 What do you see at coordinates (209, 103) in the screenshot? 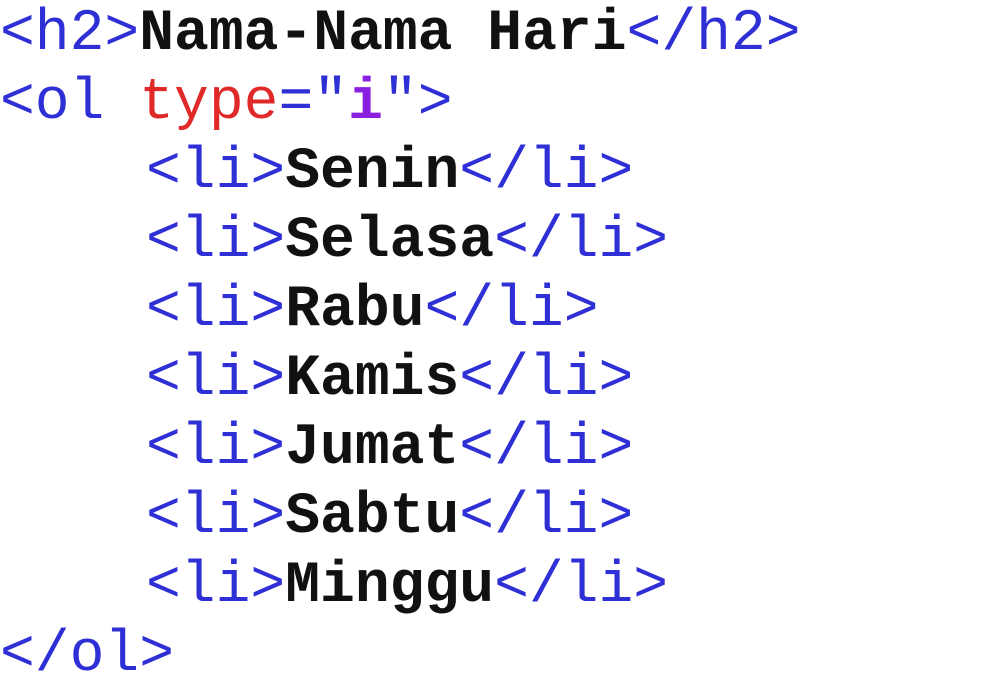
I see `code-token: type` at bounding box center [209, 103].